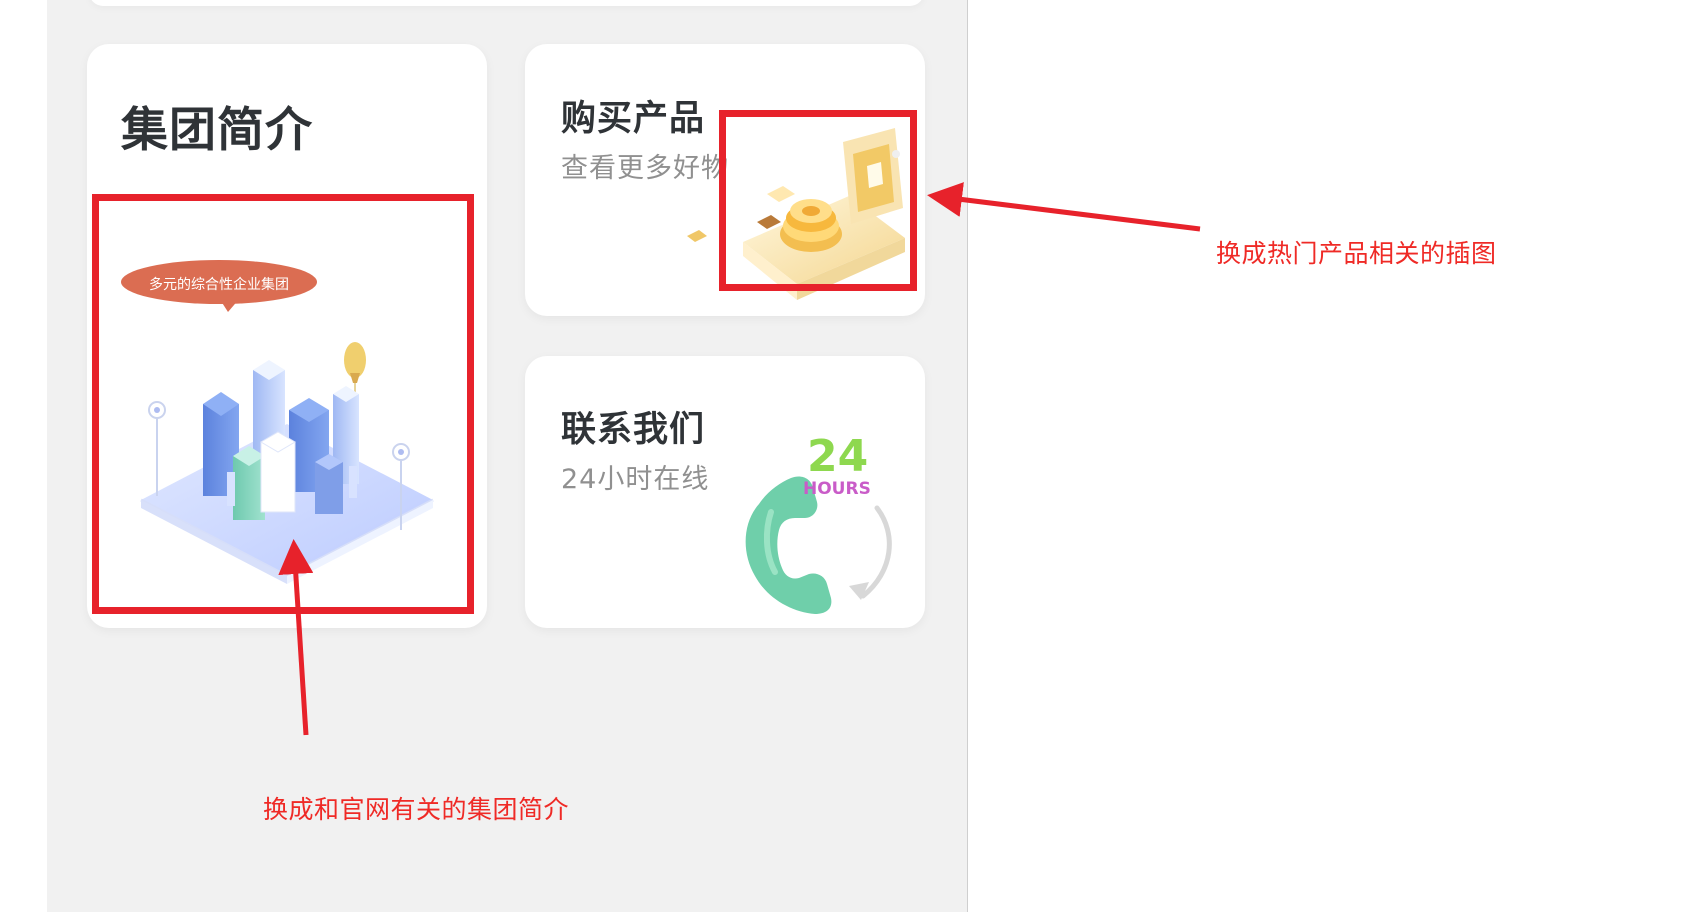  Describe the element at coordinates (633, 430) in the screenshot. I see `contact-us-title: 联系我们` at that location.